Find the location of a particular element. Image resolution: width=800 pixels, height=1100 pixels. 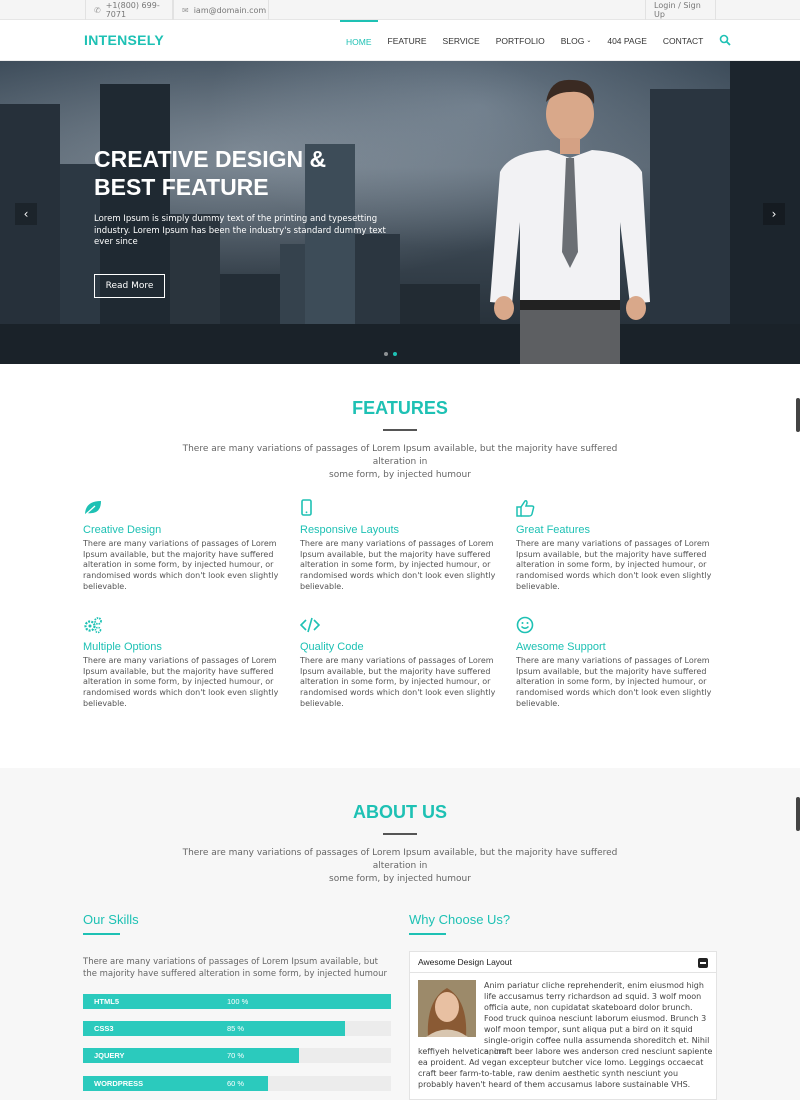

nav-contact: CONTACT is located at coordinates (683, 40).